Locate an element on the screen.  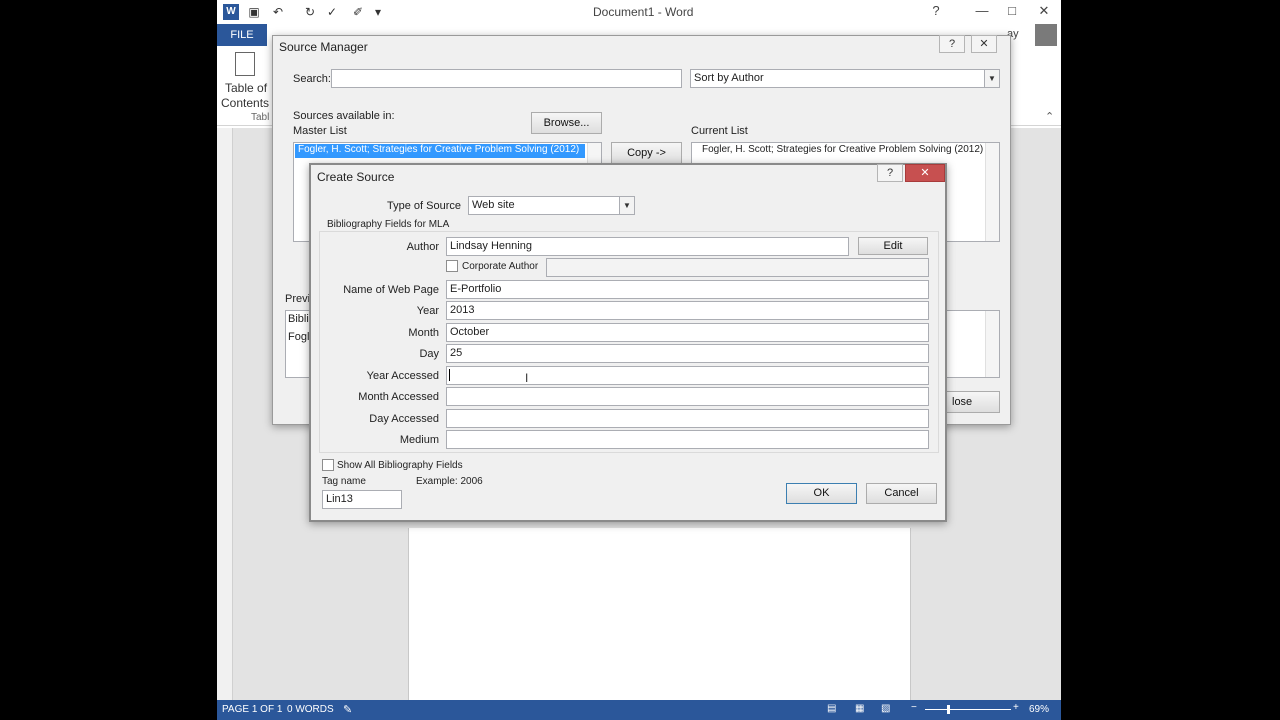
field-label: Month is located at coordinates (423, 333).